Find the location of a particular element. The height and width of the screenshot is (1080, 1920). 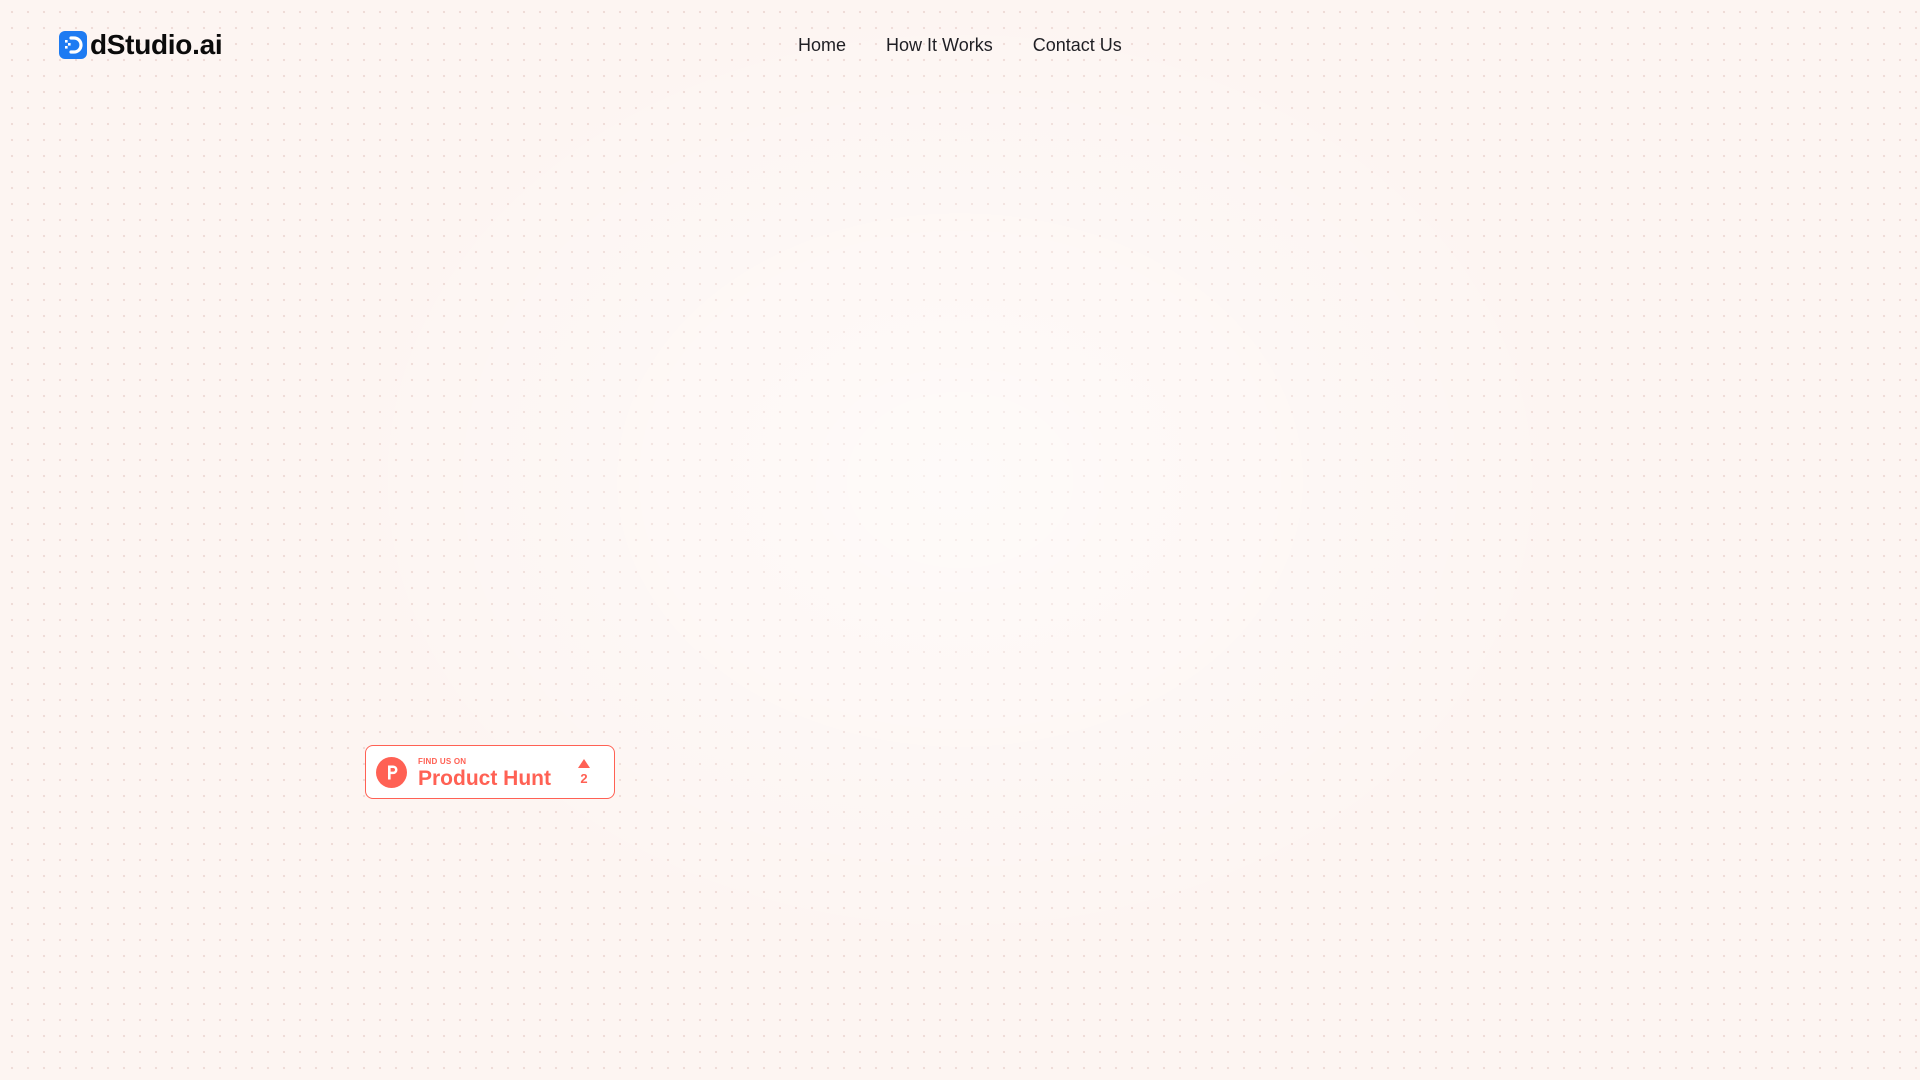

nav-contact-us: Contact Us is located at coordinates (1077, 45).